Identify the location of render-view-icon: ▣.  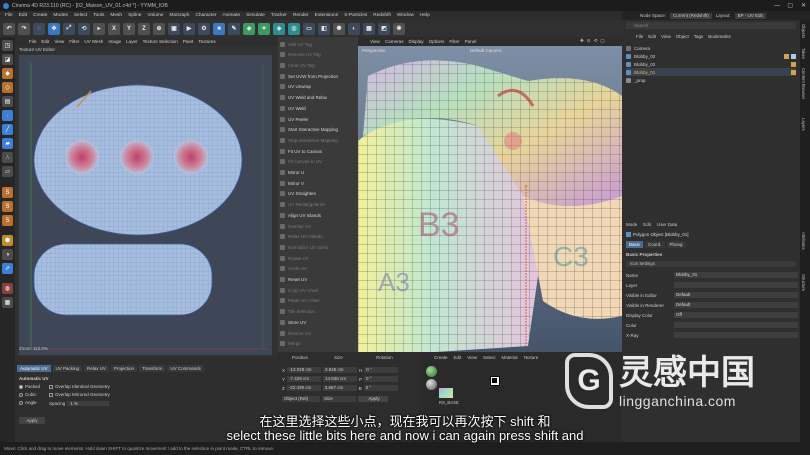
(174, 28).